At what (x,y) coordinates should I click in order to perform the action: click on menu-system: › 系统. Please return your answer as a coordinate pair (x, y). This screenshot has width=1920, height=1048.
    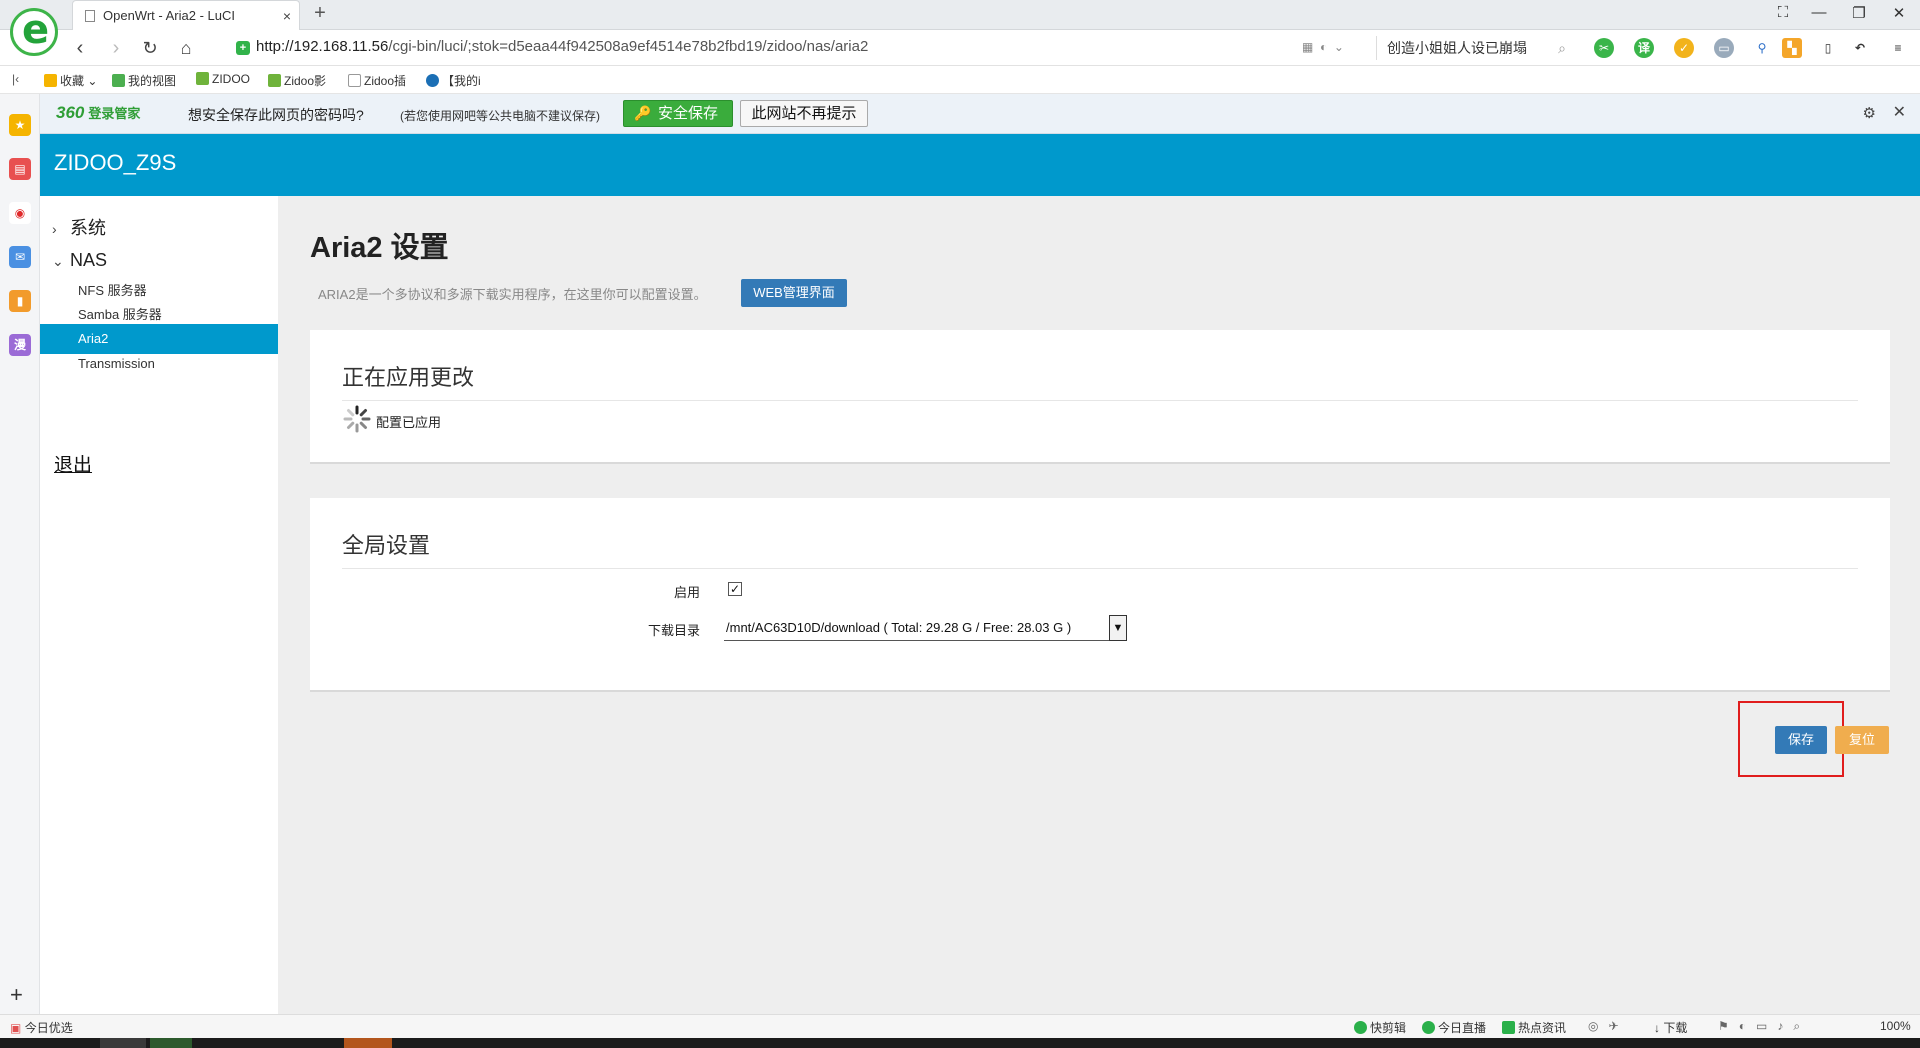
    Looking at the image, I should click on (79, 227).